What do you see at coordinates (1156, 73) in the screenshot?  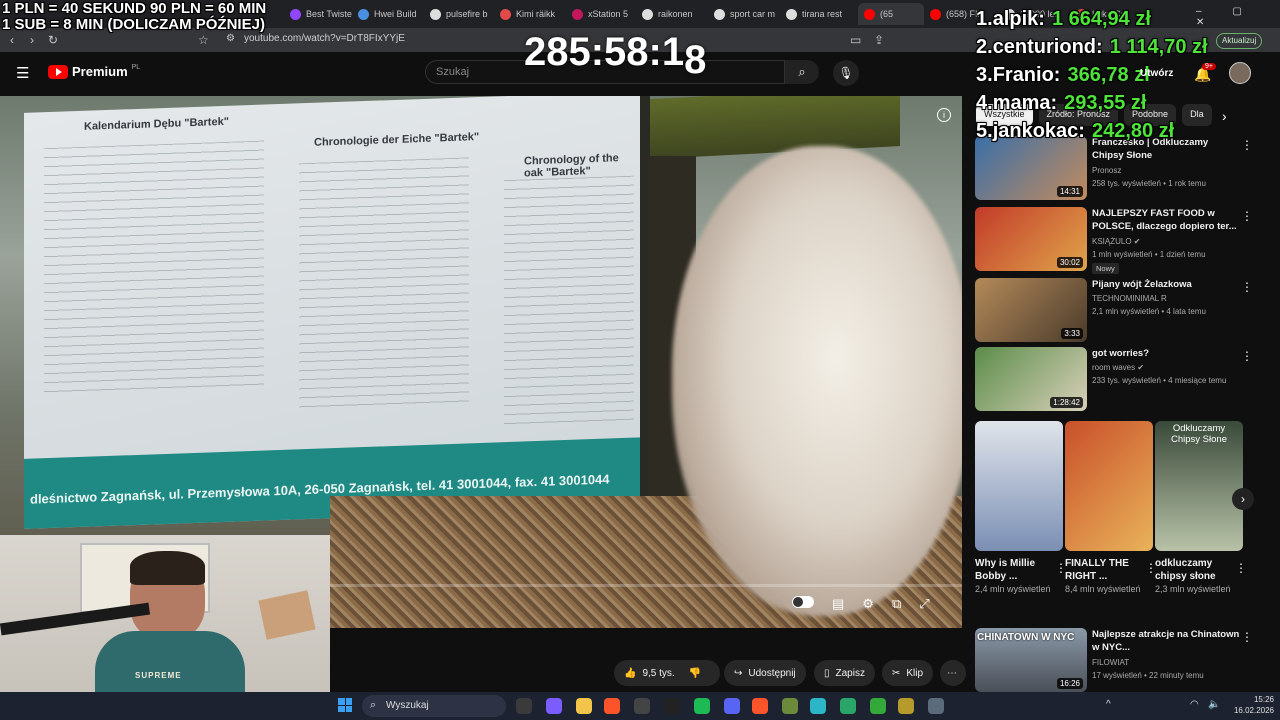 I see `create-button: Utwórz` at bounding box center [1156, 73].